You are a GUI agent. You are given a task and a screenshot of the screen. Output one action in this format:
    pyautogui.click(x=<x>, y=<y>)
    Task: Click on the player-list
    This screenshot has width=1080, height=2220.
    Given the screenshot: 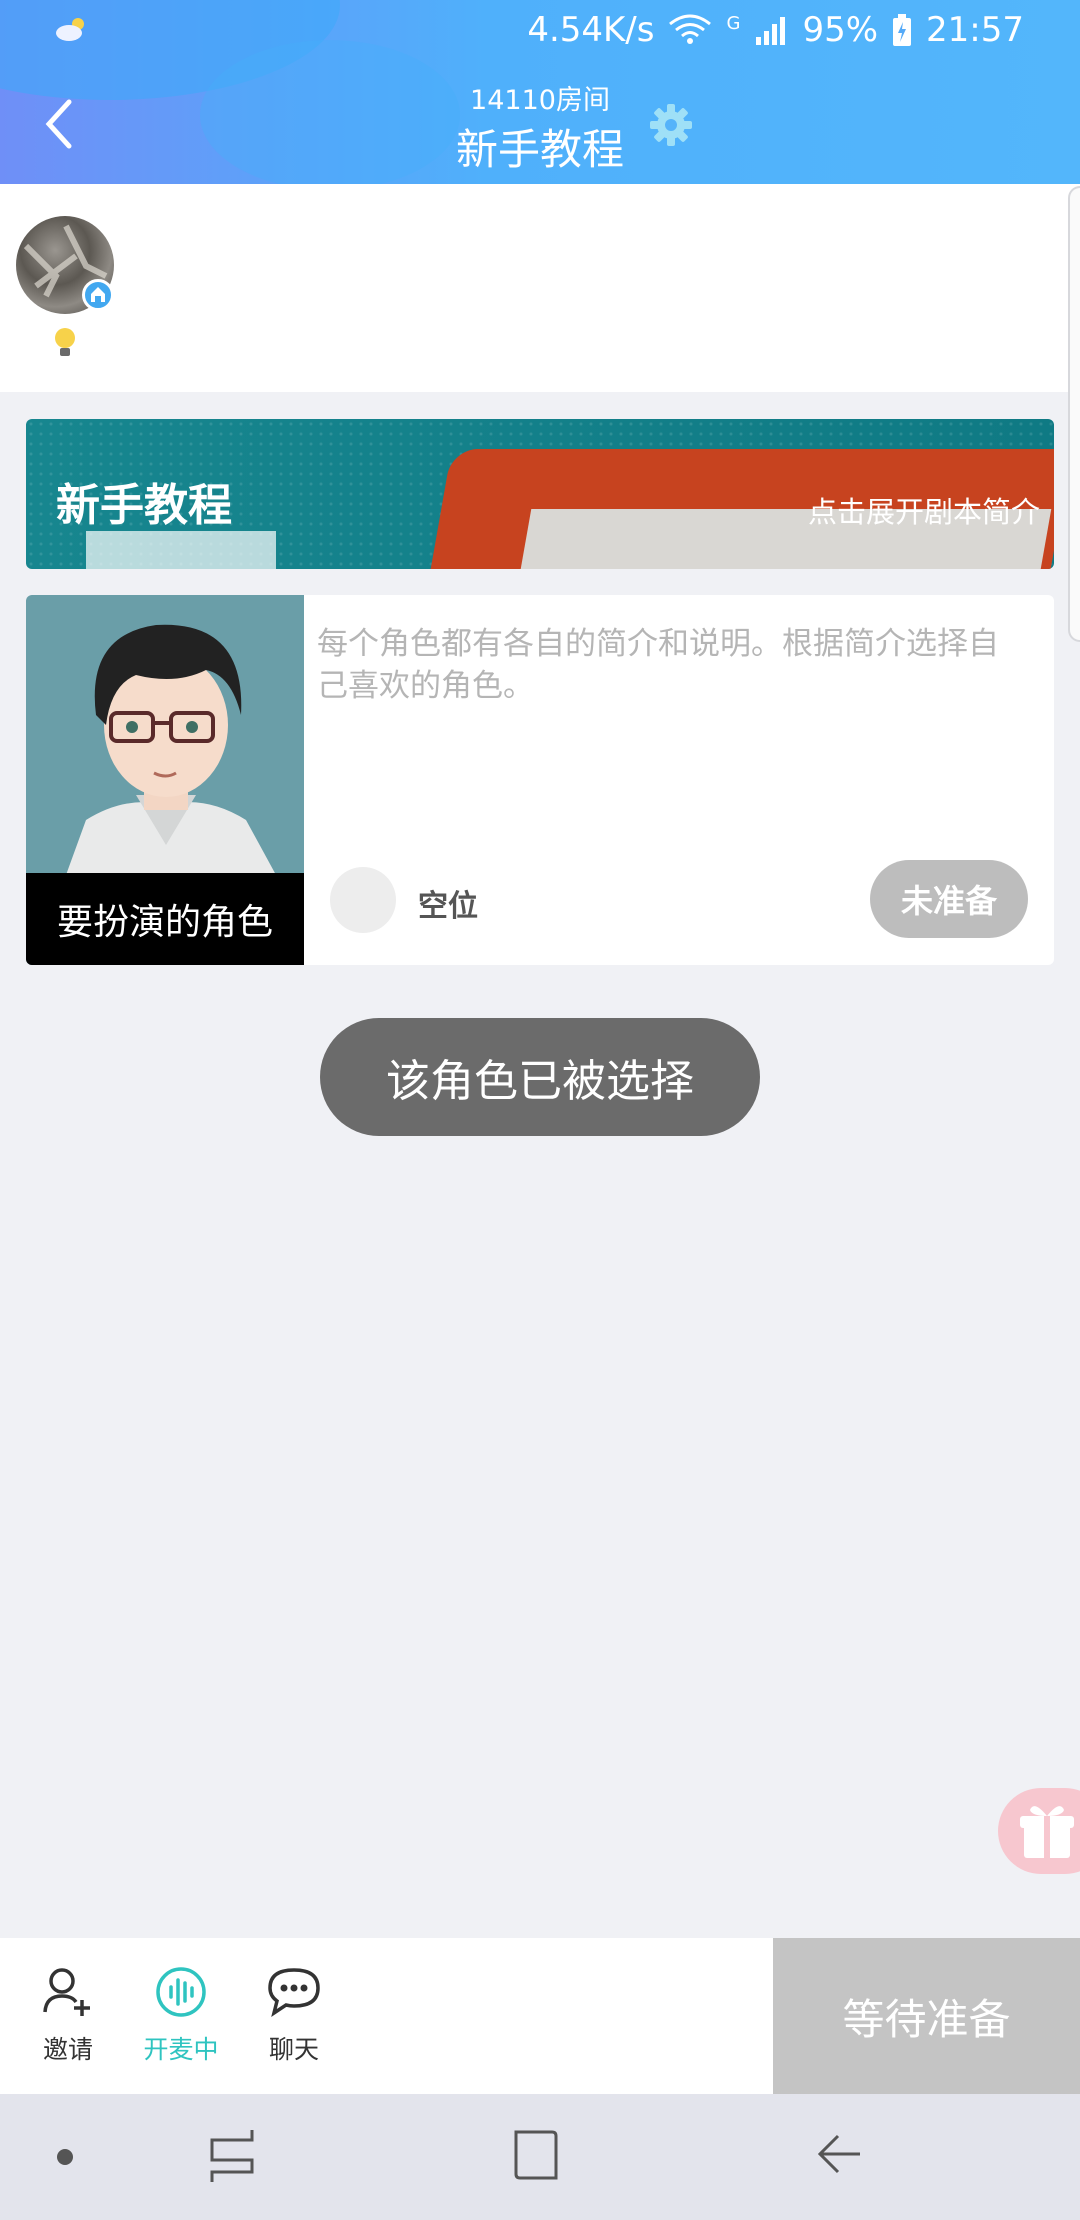 What is the action you would take?
    pyautogui.click(x=540, y=288)
    